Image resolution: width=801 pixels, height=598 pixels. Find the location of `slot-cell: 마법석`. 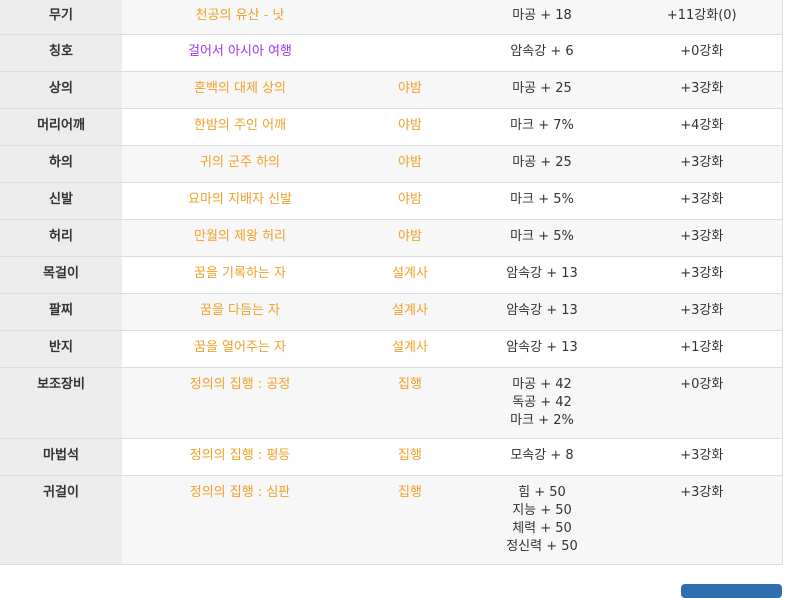

slot-cell: 마법석 is located at coordinates (61, 457).